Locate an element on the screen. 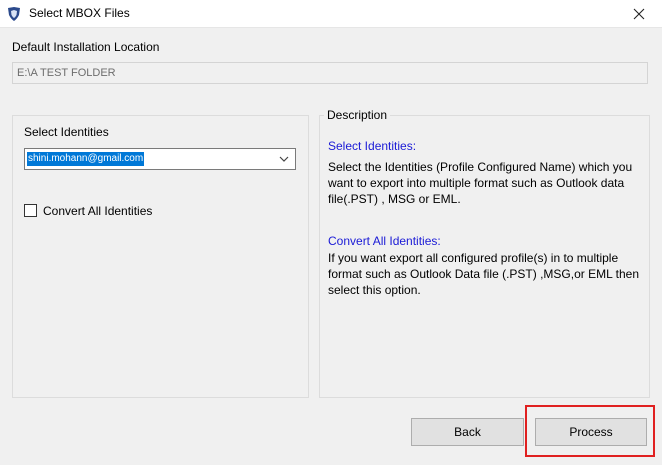 The image size is (662, 465). title-bar: Select MBOX Files is located at coordinates (331, 14).